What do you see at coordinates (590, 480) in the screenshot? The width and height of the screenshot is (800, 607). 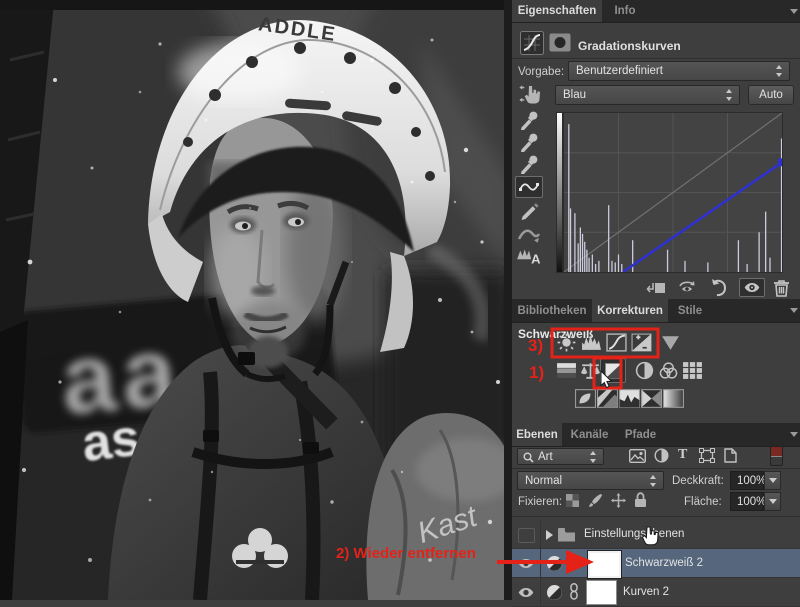 I see `blend-mode-select: Normal` at bounding box center [590, 480].